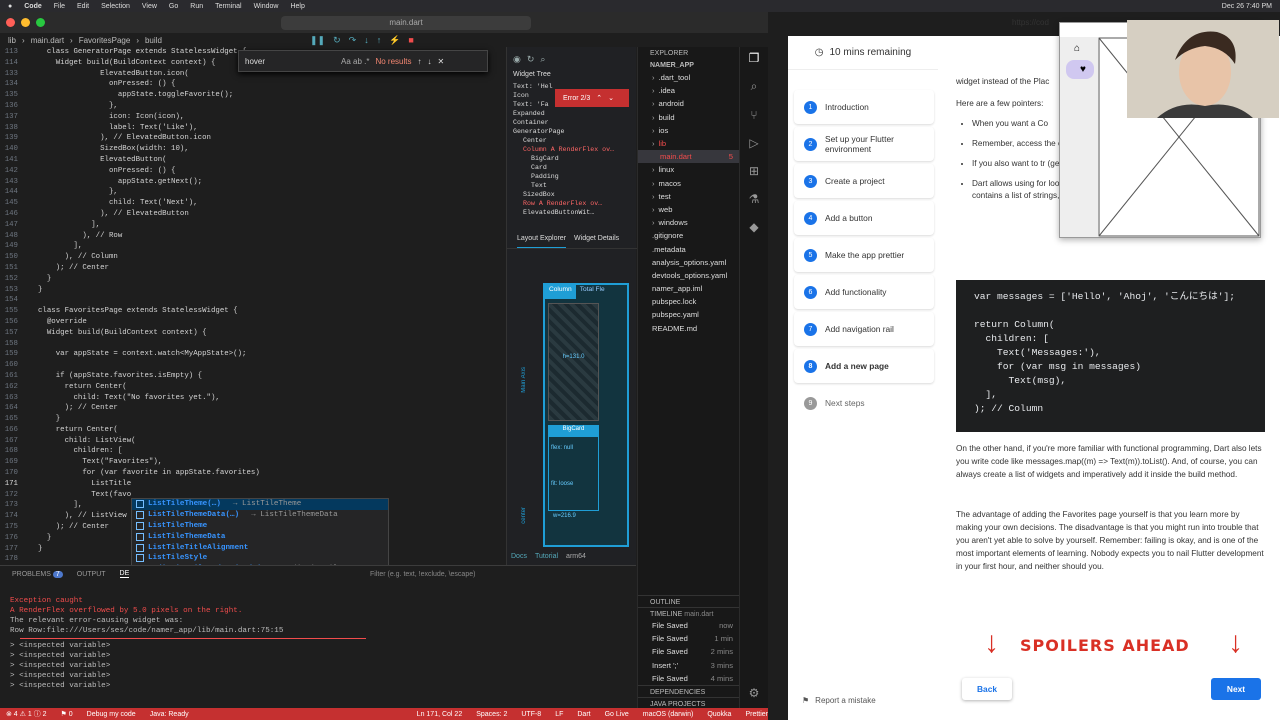 This screenshot has width=1280, height=720. I want to click on close-window-icon, so click(10, 22).